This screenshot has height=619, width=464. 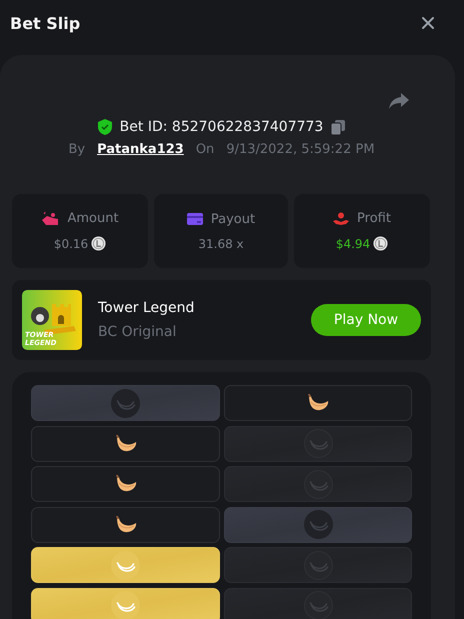 I want to click on stat-value: $0.16, so click(x=71, y=243).